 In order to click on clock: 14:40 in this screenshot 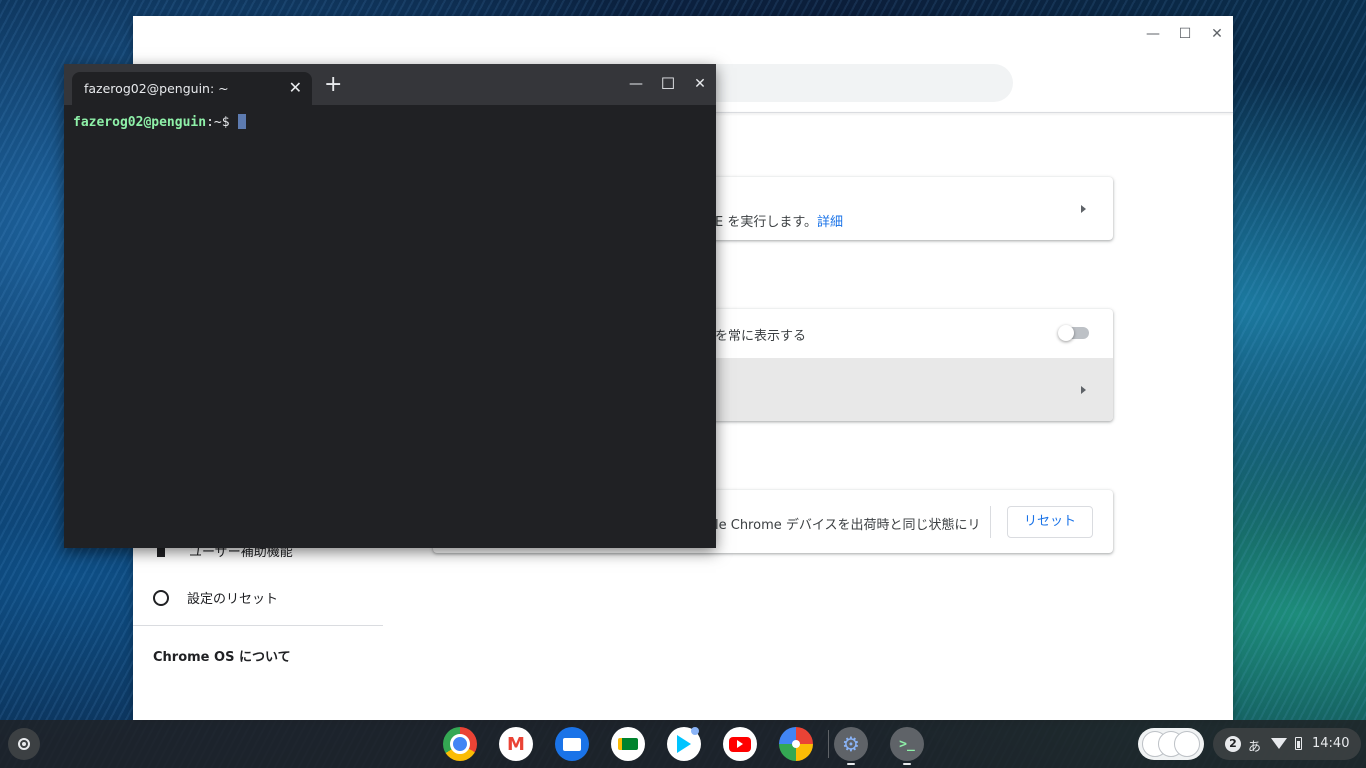, I will do `click(1330, 743)`.